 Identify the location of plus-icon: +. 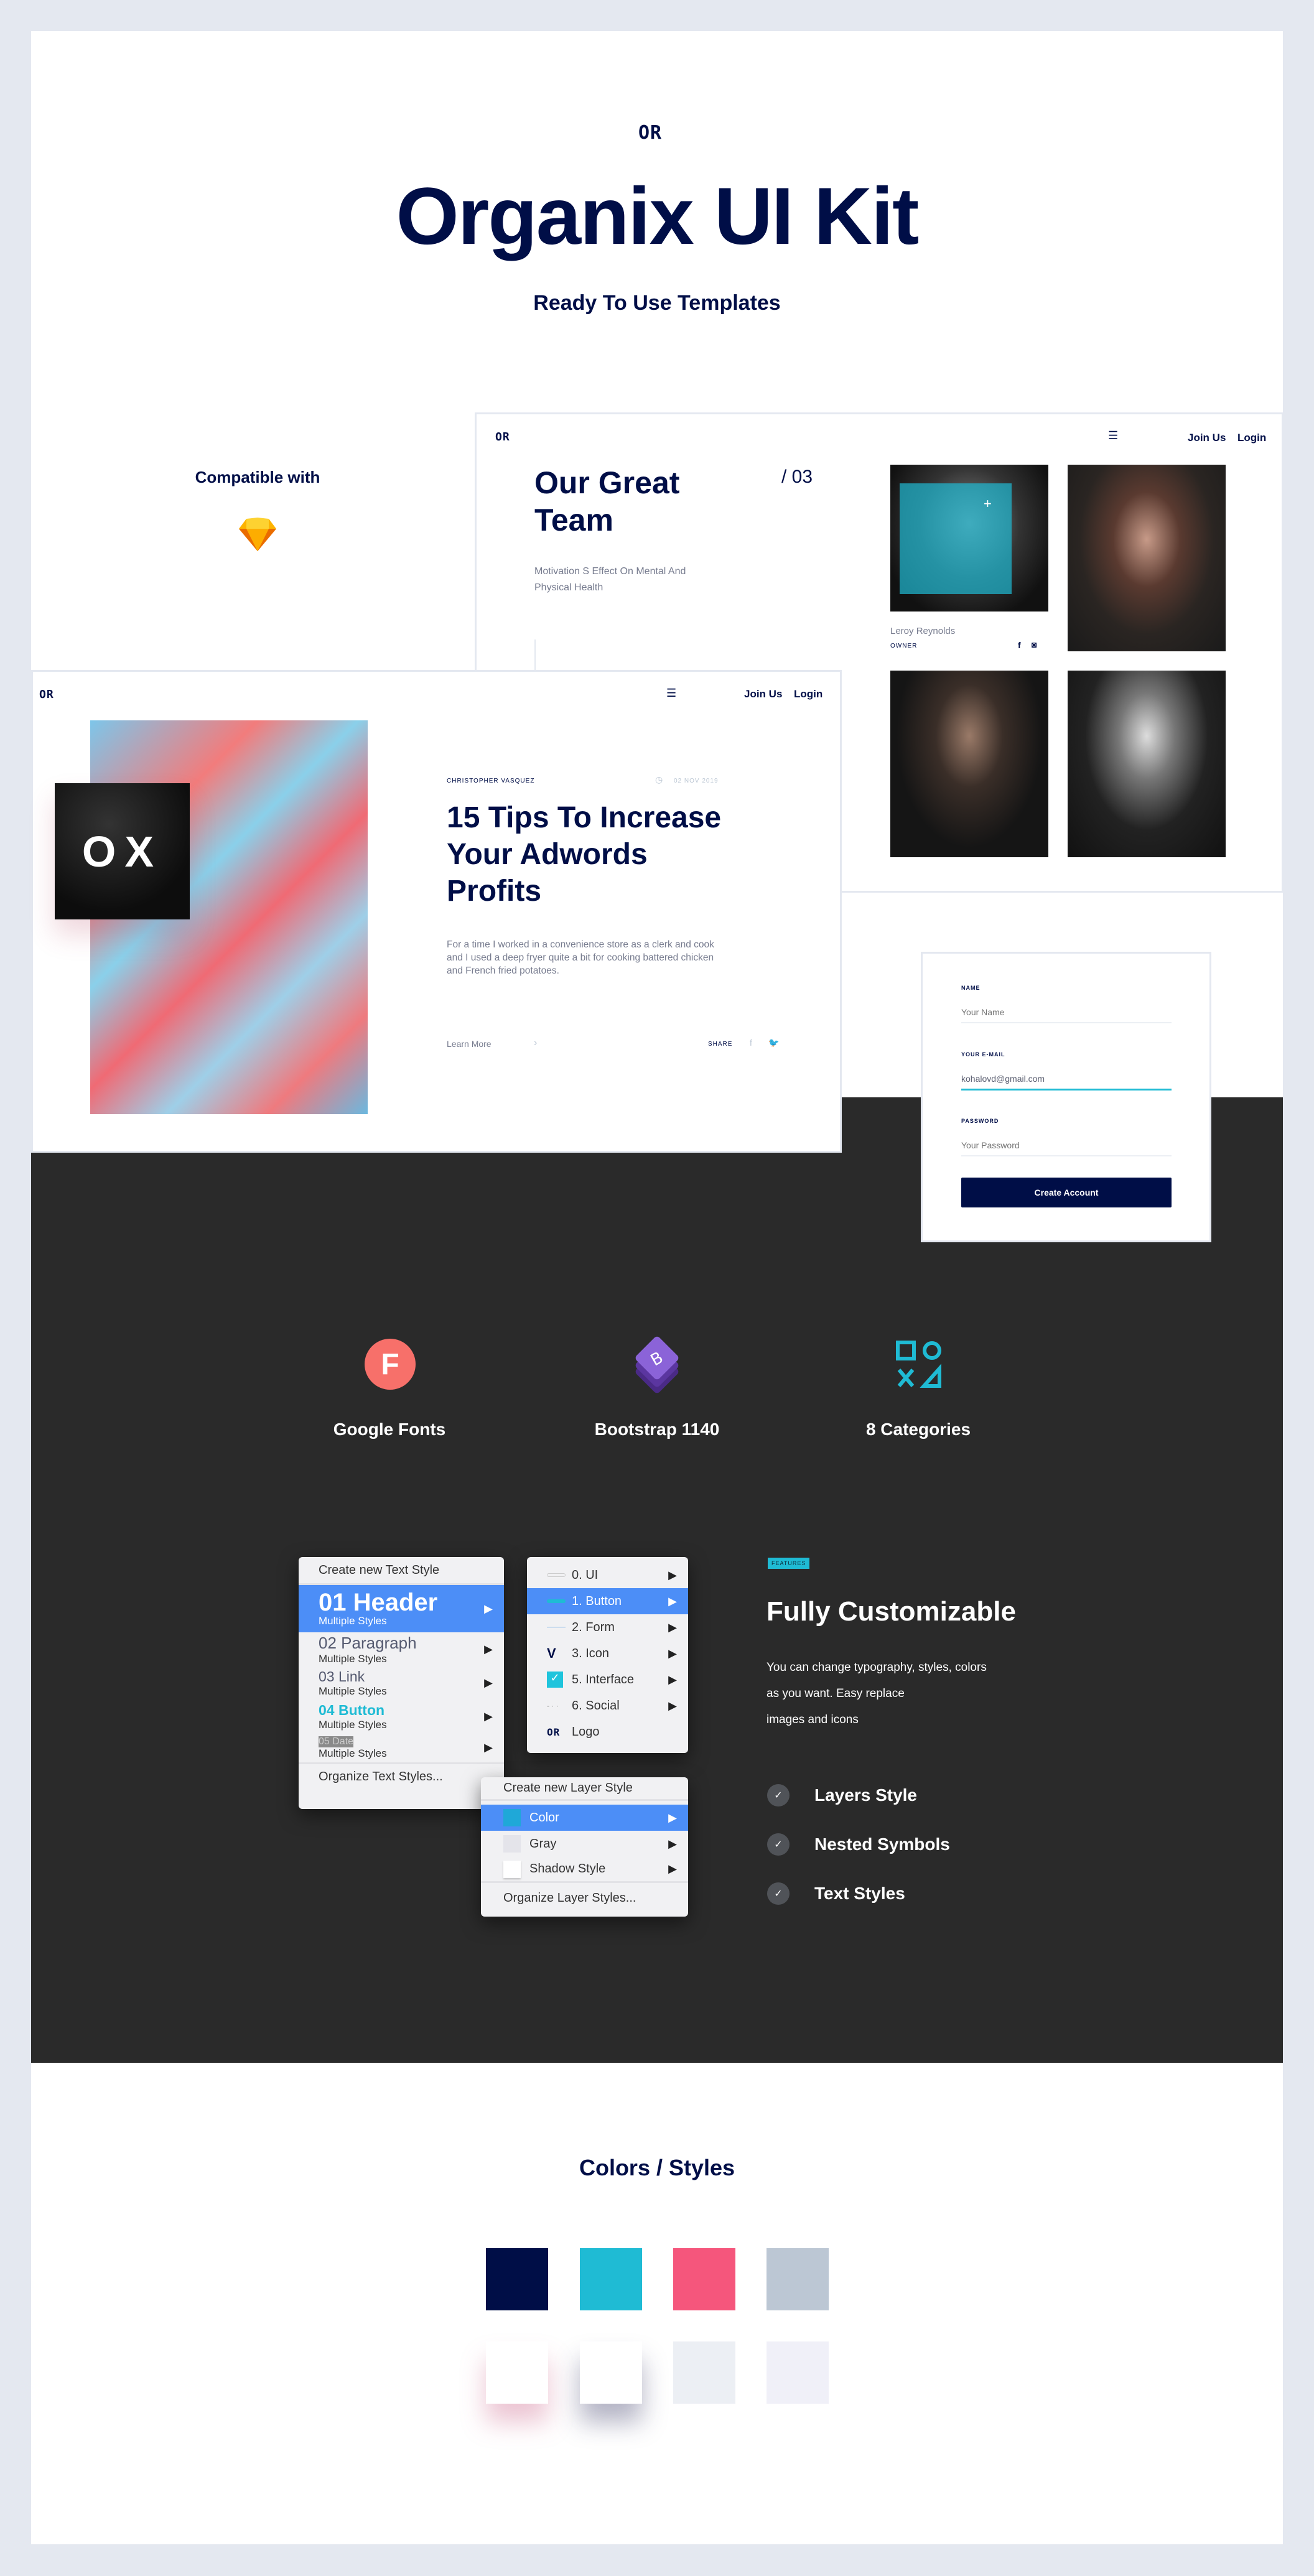
(988, 504).